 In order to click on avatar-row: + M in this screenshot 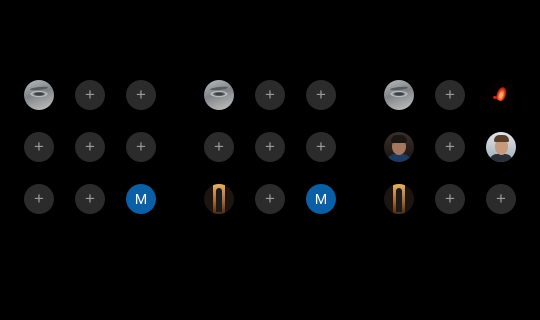, I will do `click(270, 199)`.